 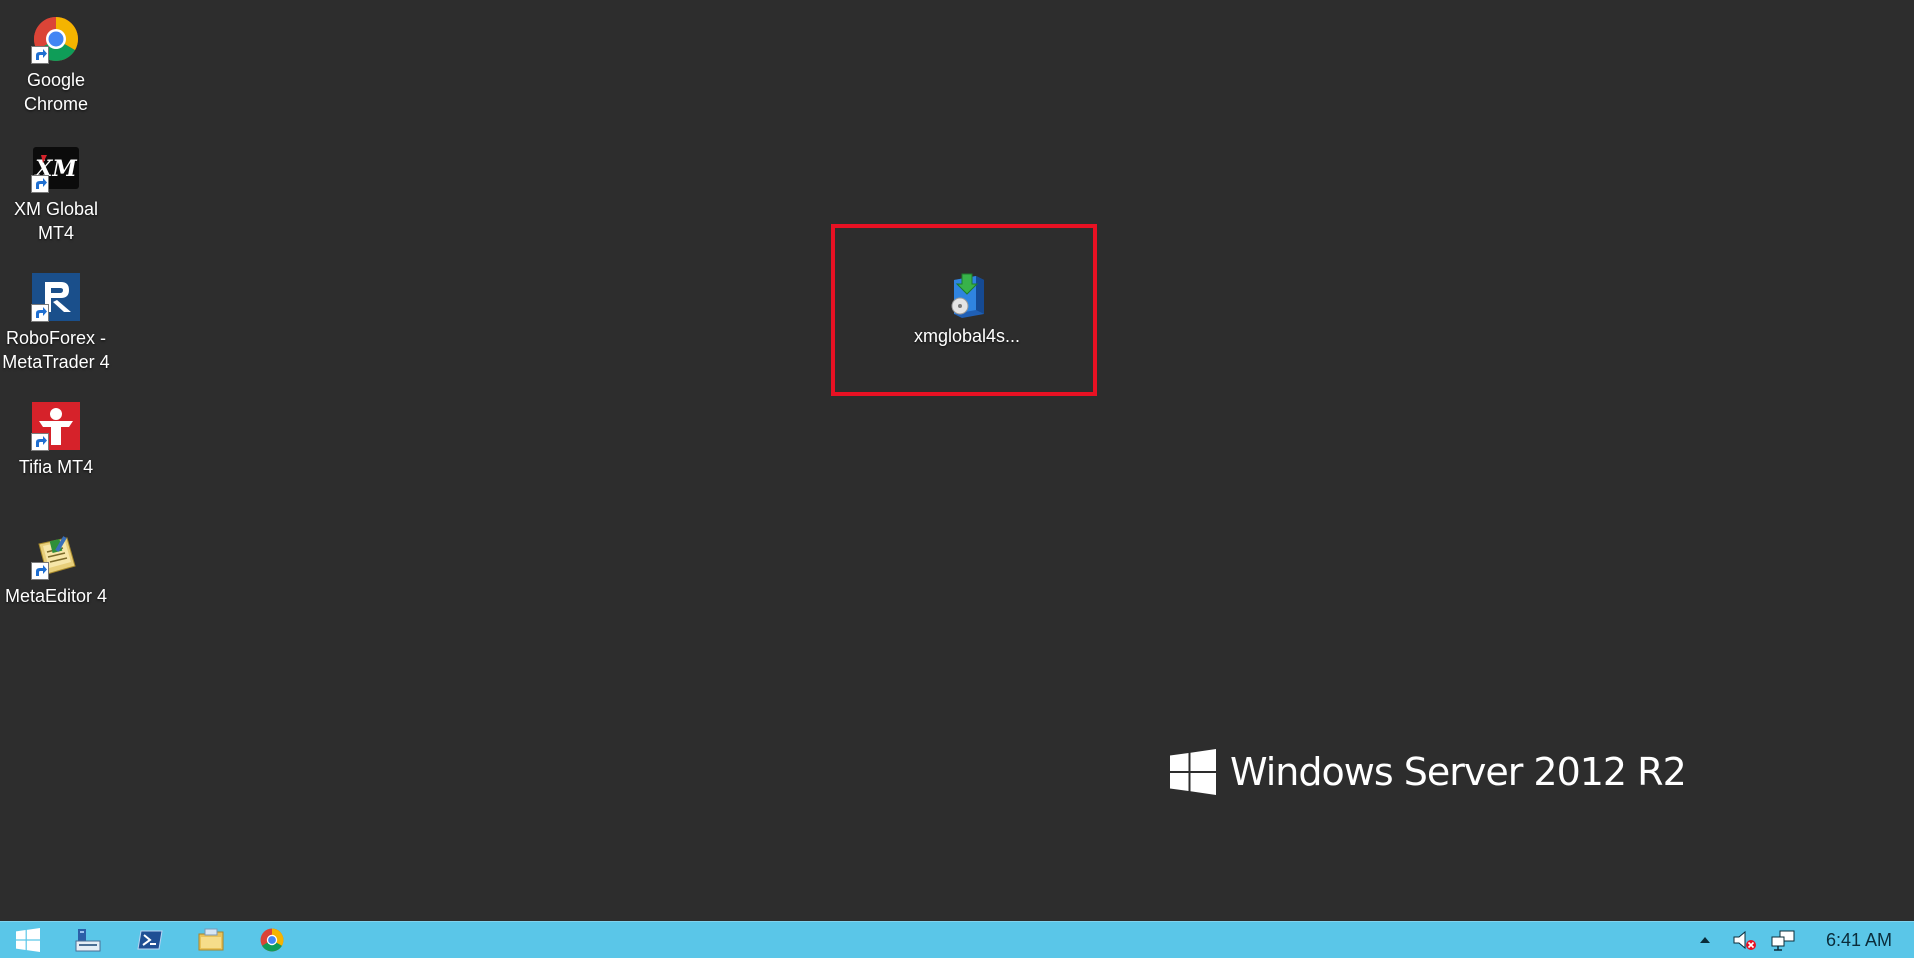 What do you see at coordinates (56, 555) in the screenshot?
I see `metaeditor-icon` at bounding box center [56, 555].